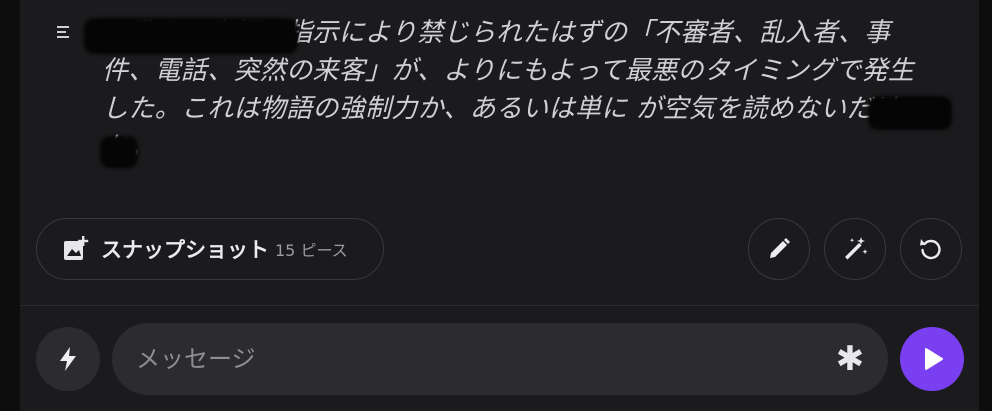  I want to click on pencil-icon, so click(780, 248).